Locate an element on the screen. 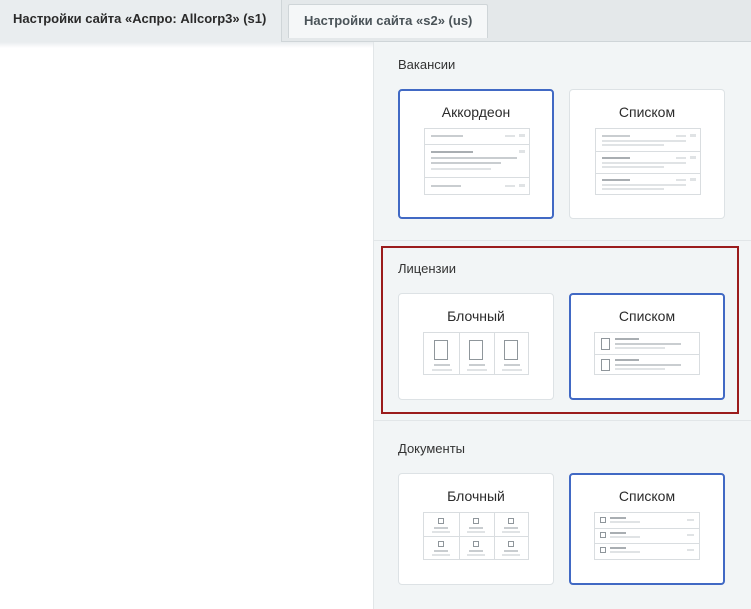 This screenshot has height=609, width=751. section-title-vacancies: Вакансии is located at coordinates (427, 64).